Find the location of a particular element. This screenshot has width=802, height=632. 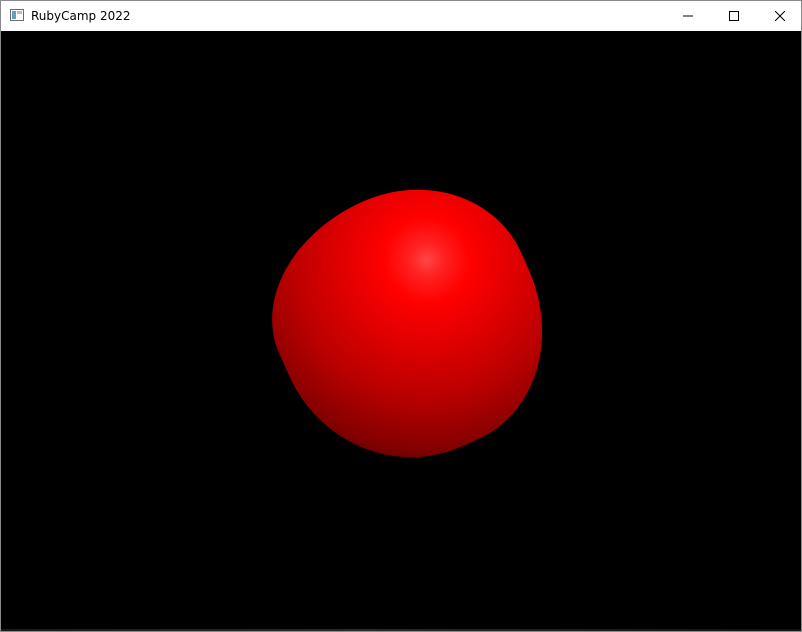

minimize-button is located at coordinates (688, 16).